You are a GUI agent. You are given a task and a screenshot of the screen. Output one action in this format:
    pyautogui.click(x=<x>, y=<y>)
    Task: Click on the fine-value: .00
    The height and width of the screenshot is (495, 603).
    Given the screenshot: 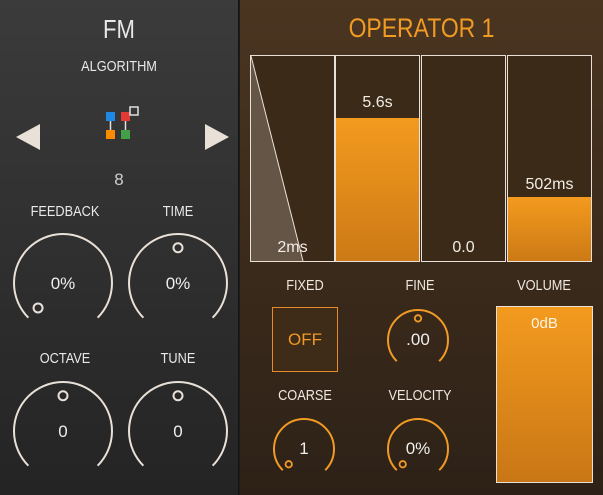 What is the action you would take?
    pyautogui.click(x=418, y=339)
    